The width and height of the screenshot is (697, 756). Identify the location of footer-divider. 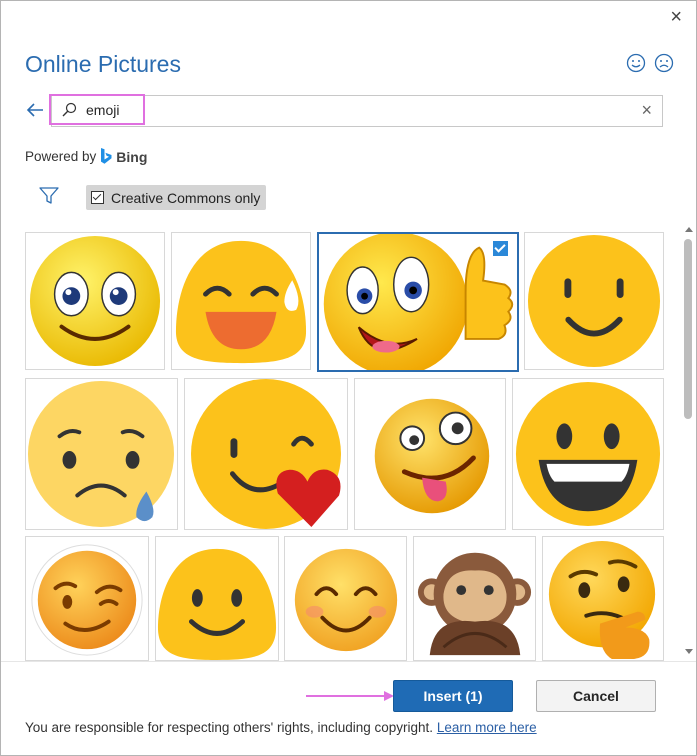
(348, 661).